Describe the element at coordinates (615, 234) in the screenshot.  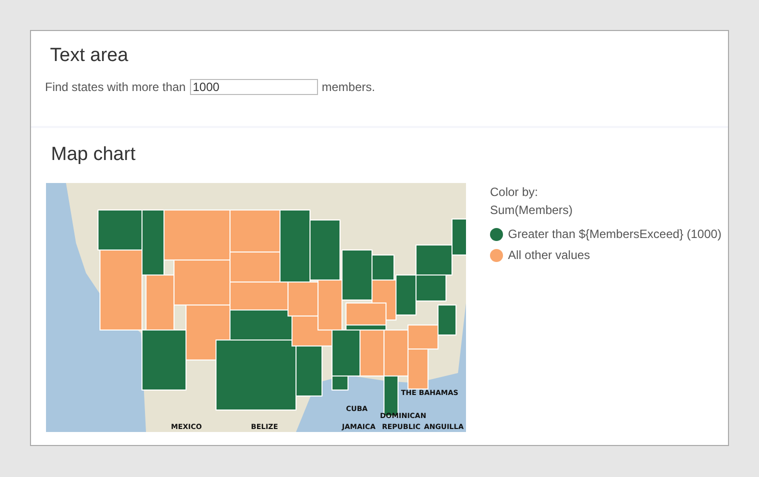
I see `legend-label: Greater than ${MembersExceed} (1000)` at that location.